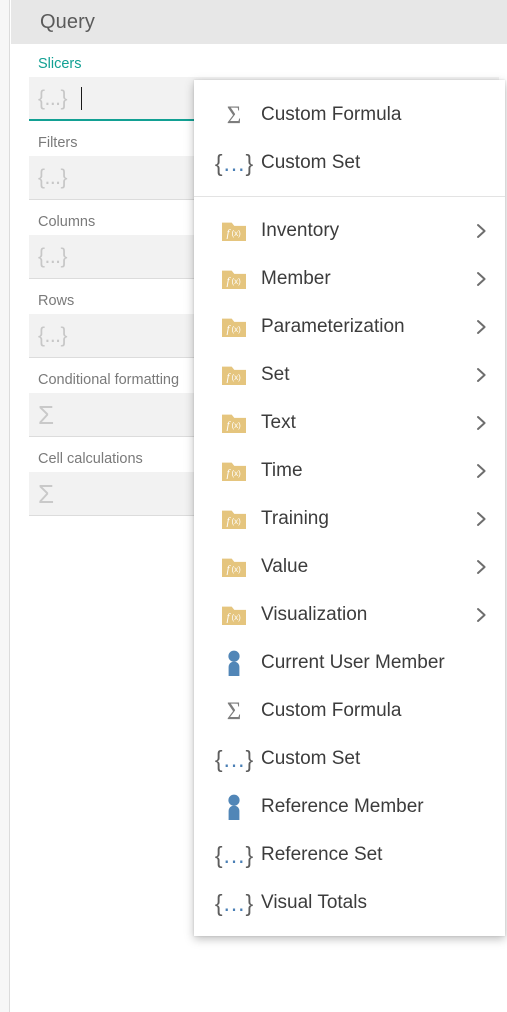 This screenshot has width=507, height=1012. I want to click on menu-item-current-user-member: Current User Member, so click(349, 663).